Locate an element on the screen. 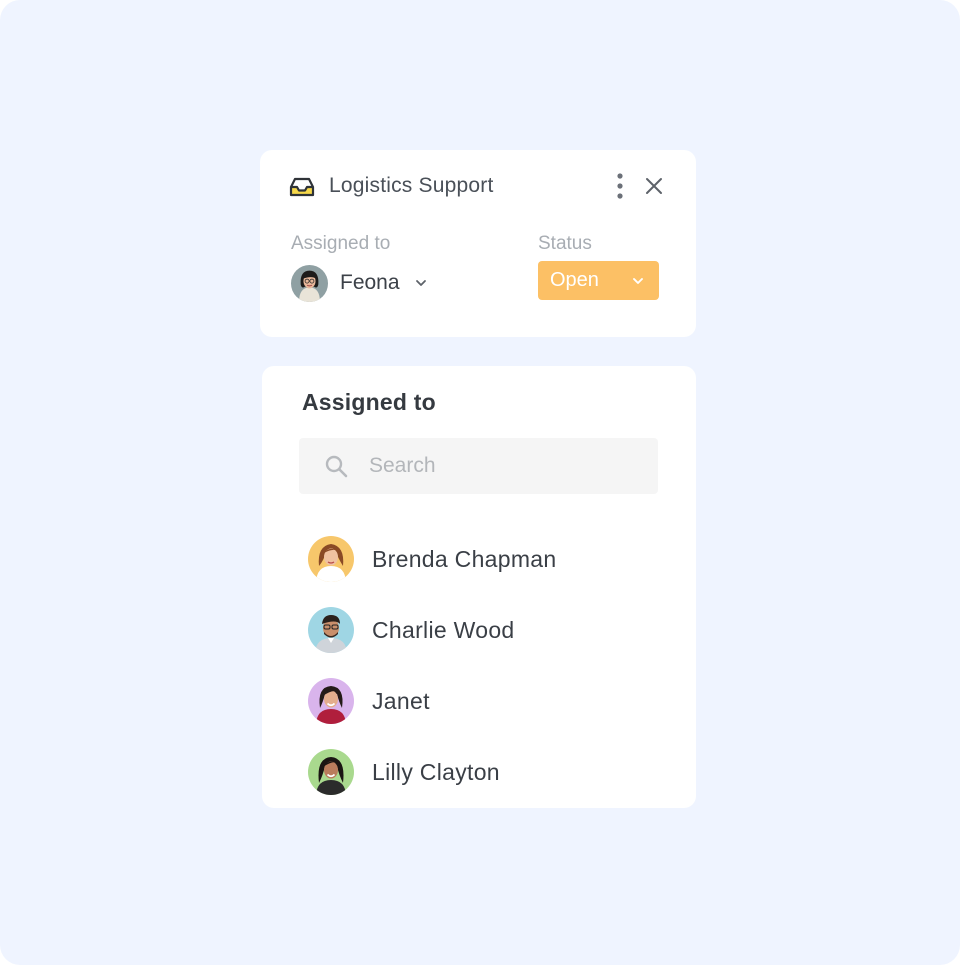  close-button is located at coordinates (654, 186).